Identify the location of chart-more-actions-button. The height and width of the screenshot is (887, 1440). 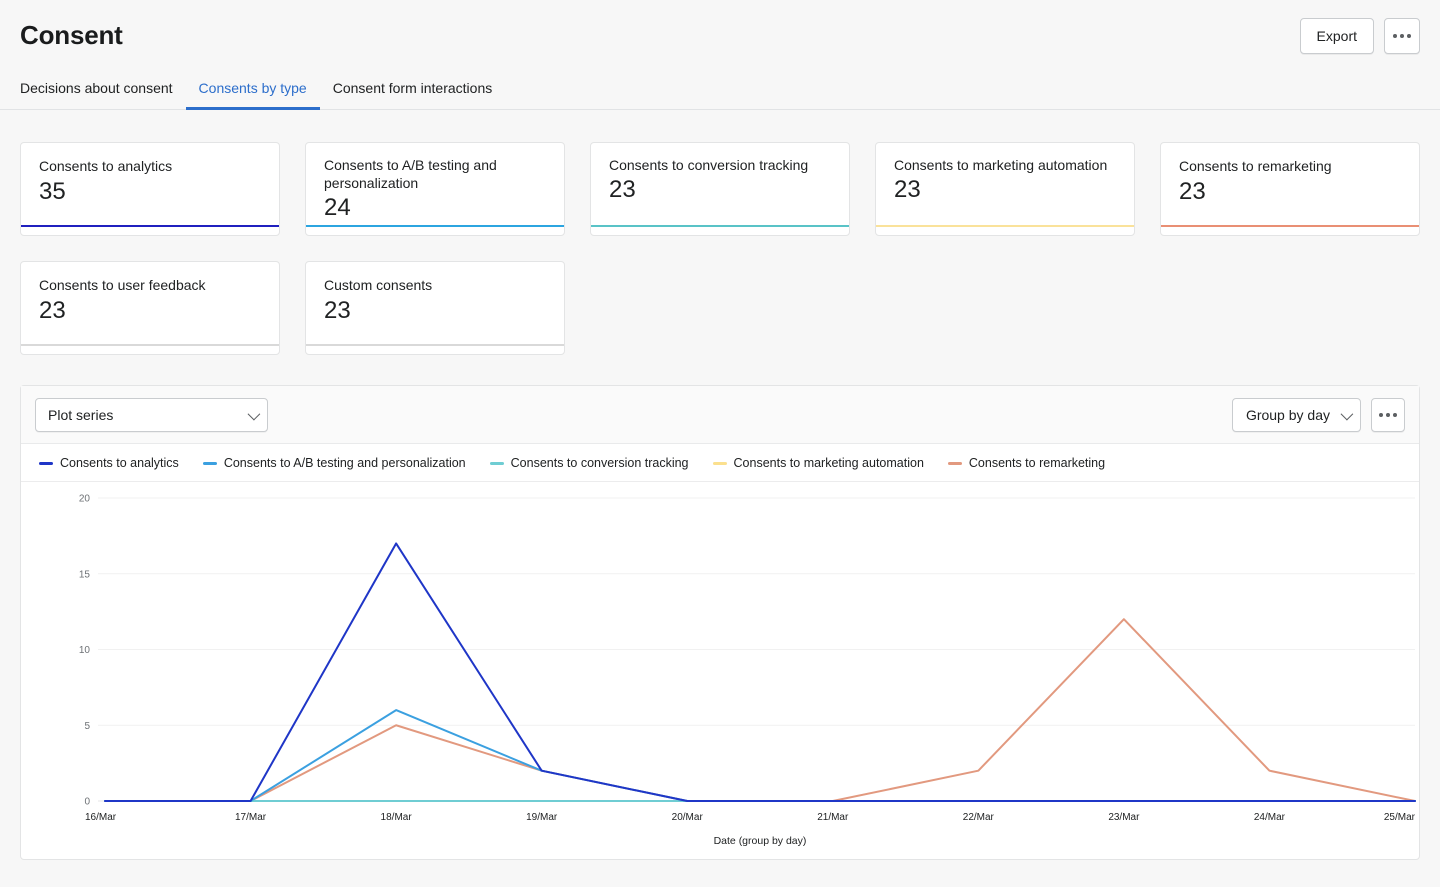
(1388, 415).